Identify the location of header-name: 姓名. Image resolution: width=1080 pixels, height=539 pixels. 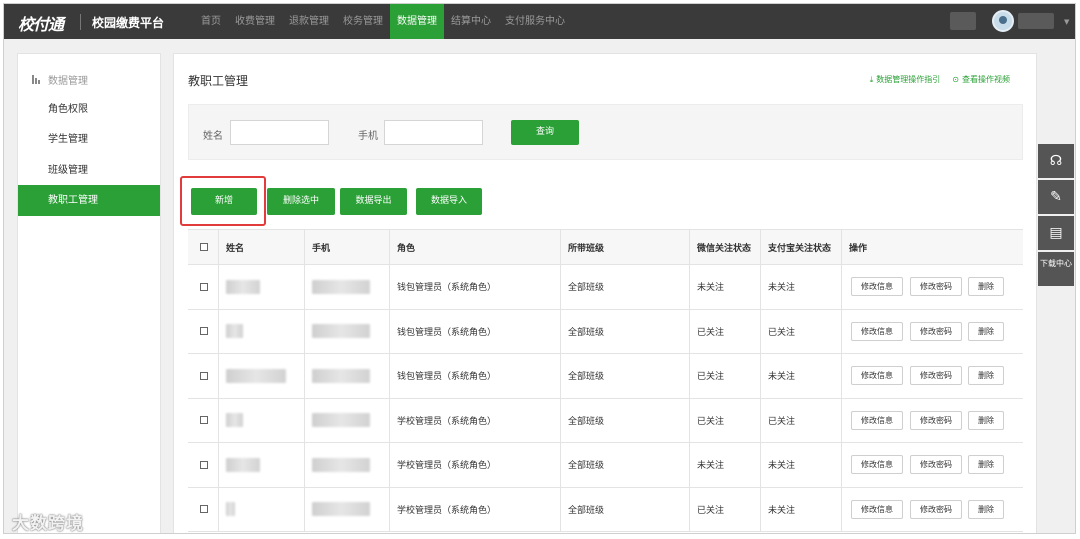
(235, 248).